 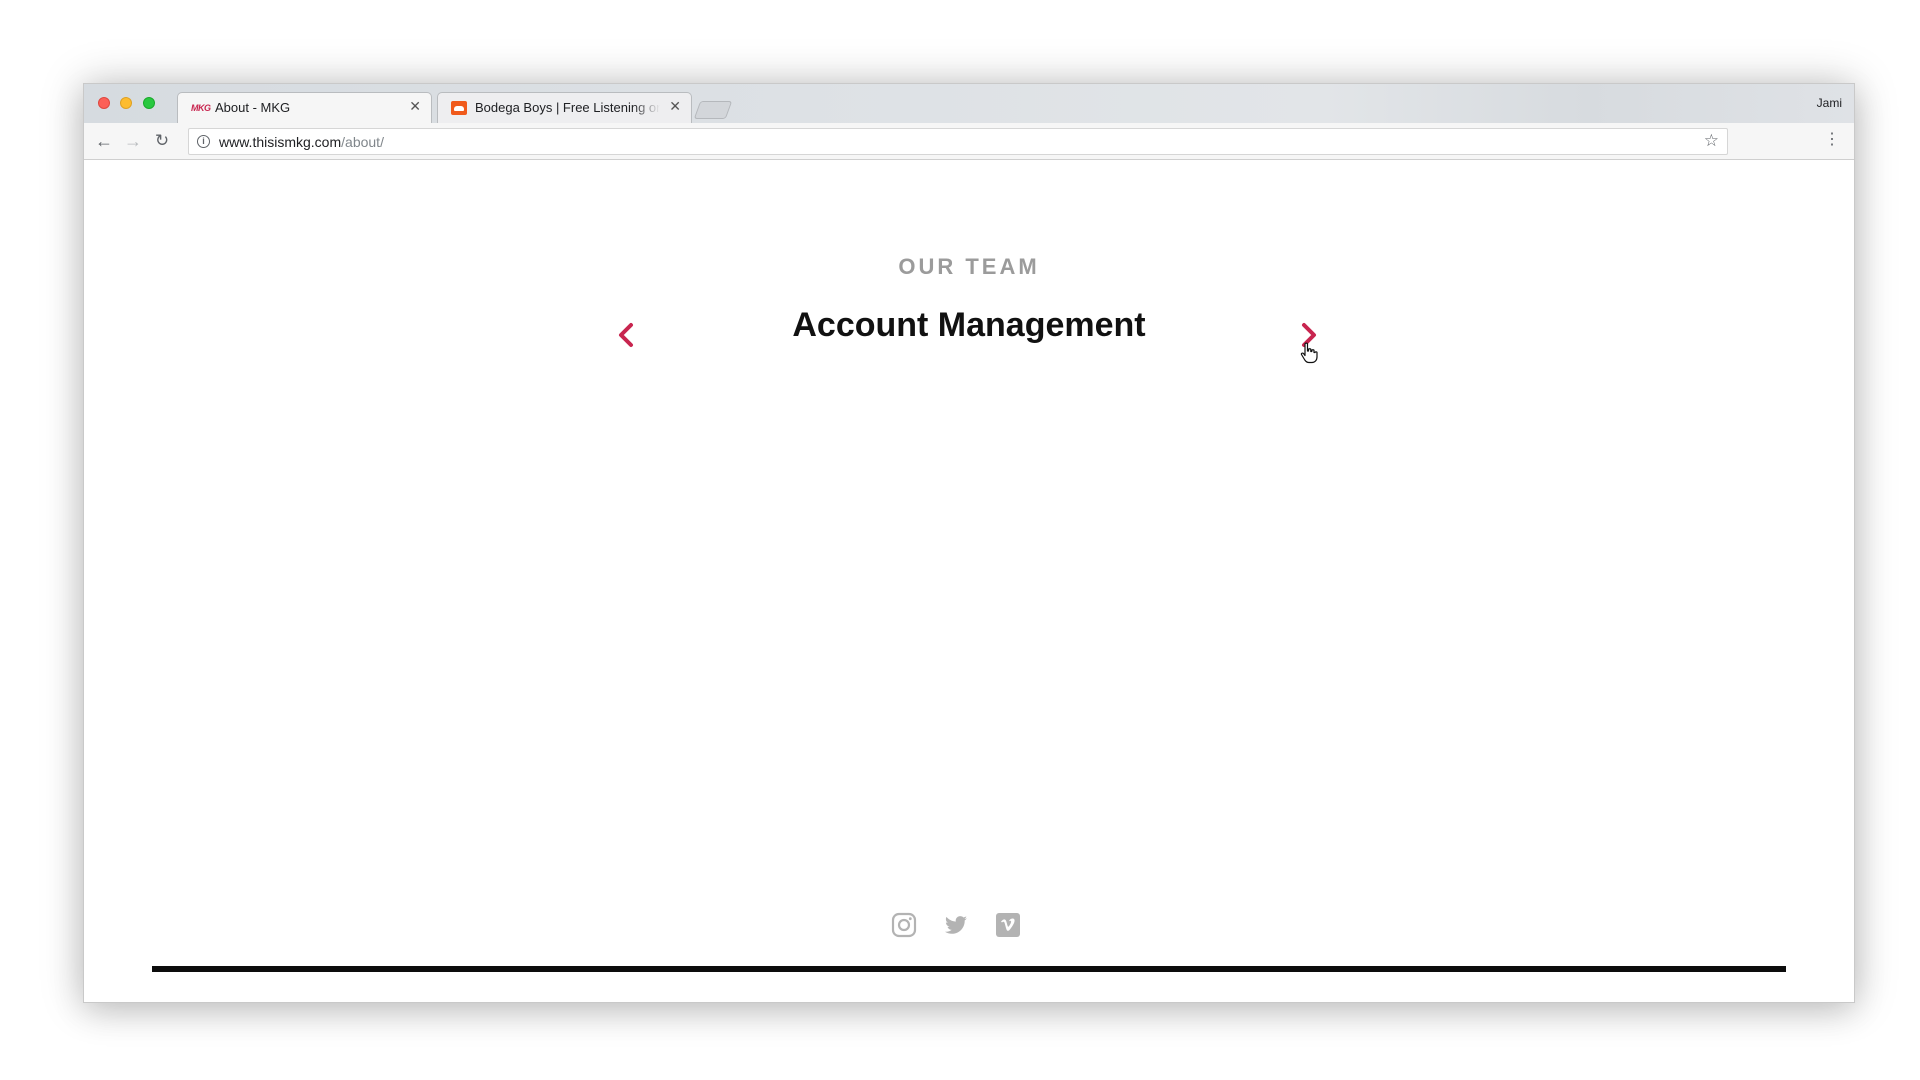 I want to click on soundcloud-favicon-icon, so click(x=459, y=108).